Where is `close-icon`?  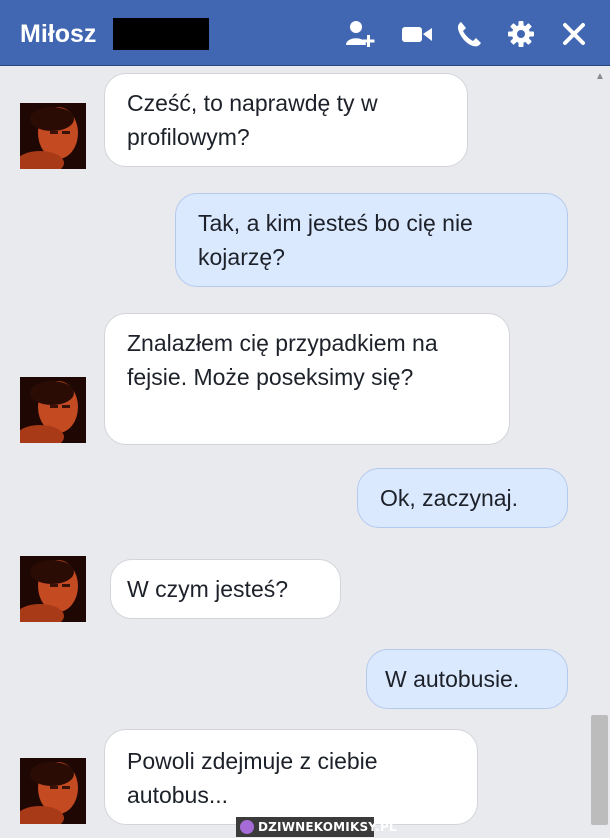
close-icon is located at coordinates (574, 34).